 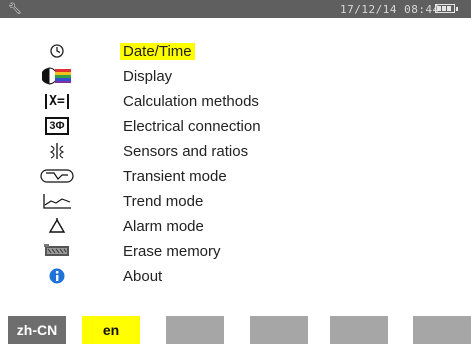 I want to click on calculation-icon: X=, so click(x=57, y=101).